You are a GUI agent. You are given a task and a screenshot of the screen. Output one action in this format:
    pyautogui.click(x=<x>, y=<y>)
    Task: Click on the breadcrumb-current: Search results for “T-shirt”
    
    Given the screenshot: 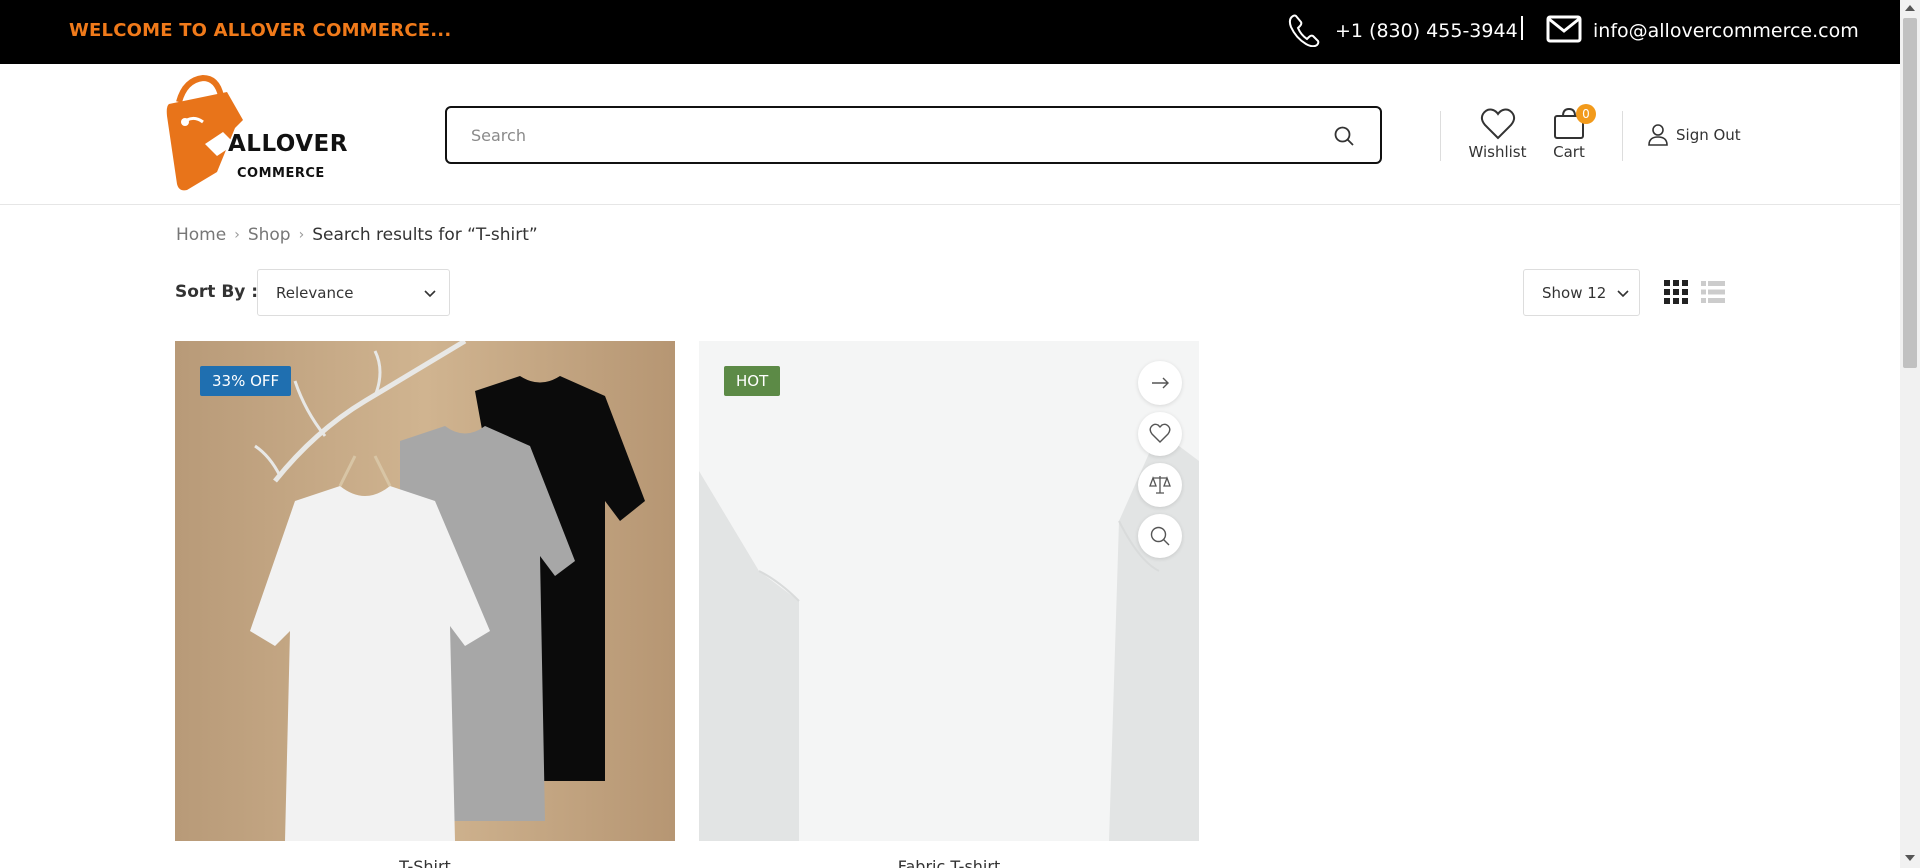 What is the action you would take?
    pyautogui.click(x=425, y=235)
    